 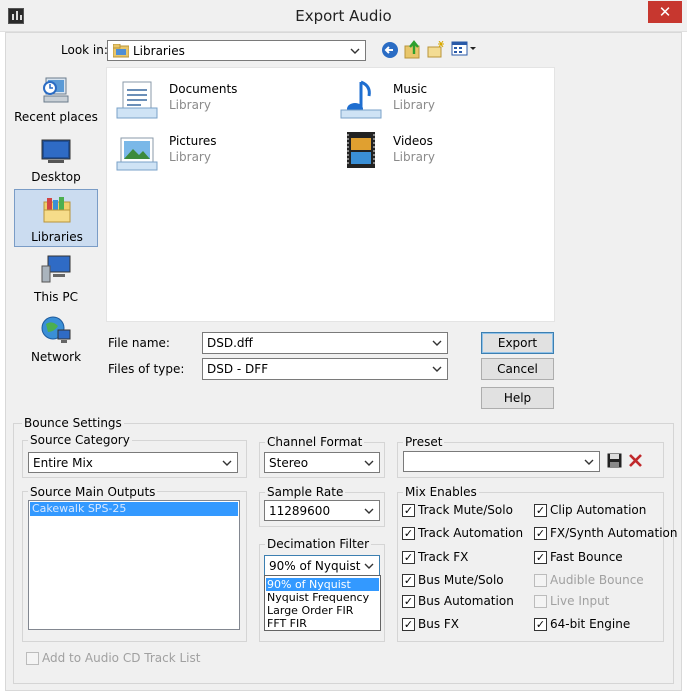 I want to click on place-libraries: Libraries, so click(x=56, y=218).